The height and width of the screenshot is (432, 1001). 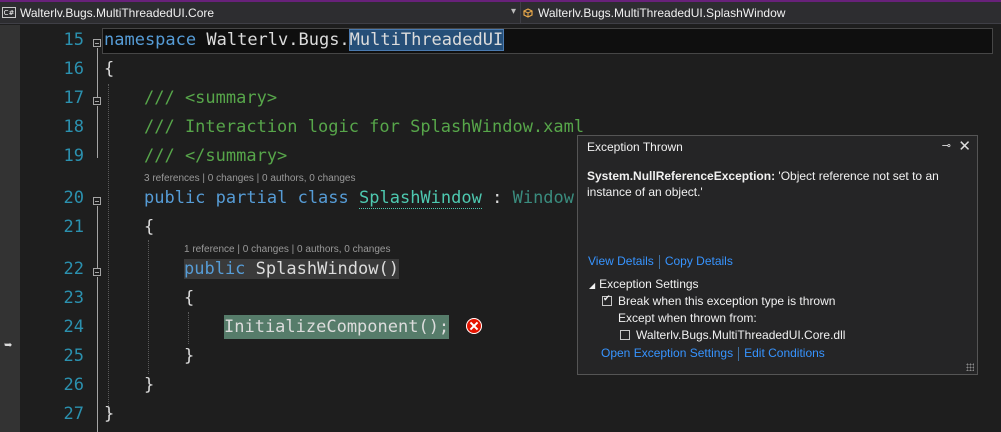 I want to click on exception-popup-header: Exception Thrown ⊸ ✕, so click(x=777, y=146).